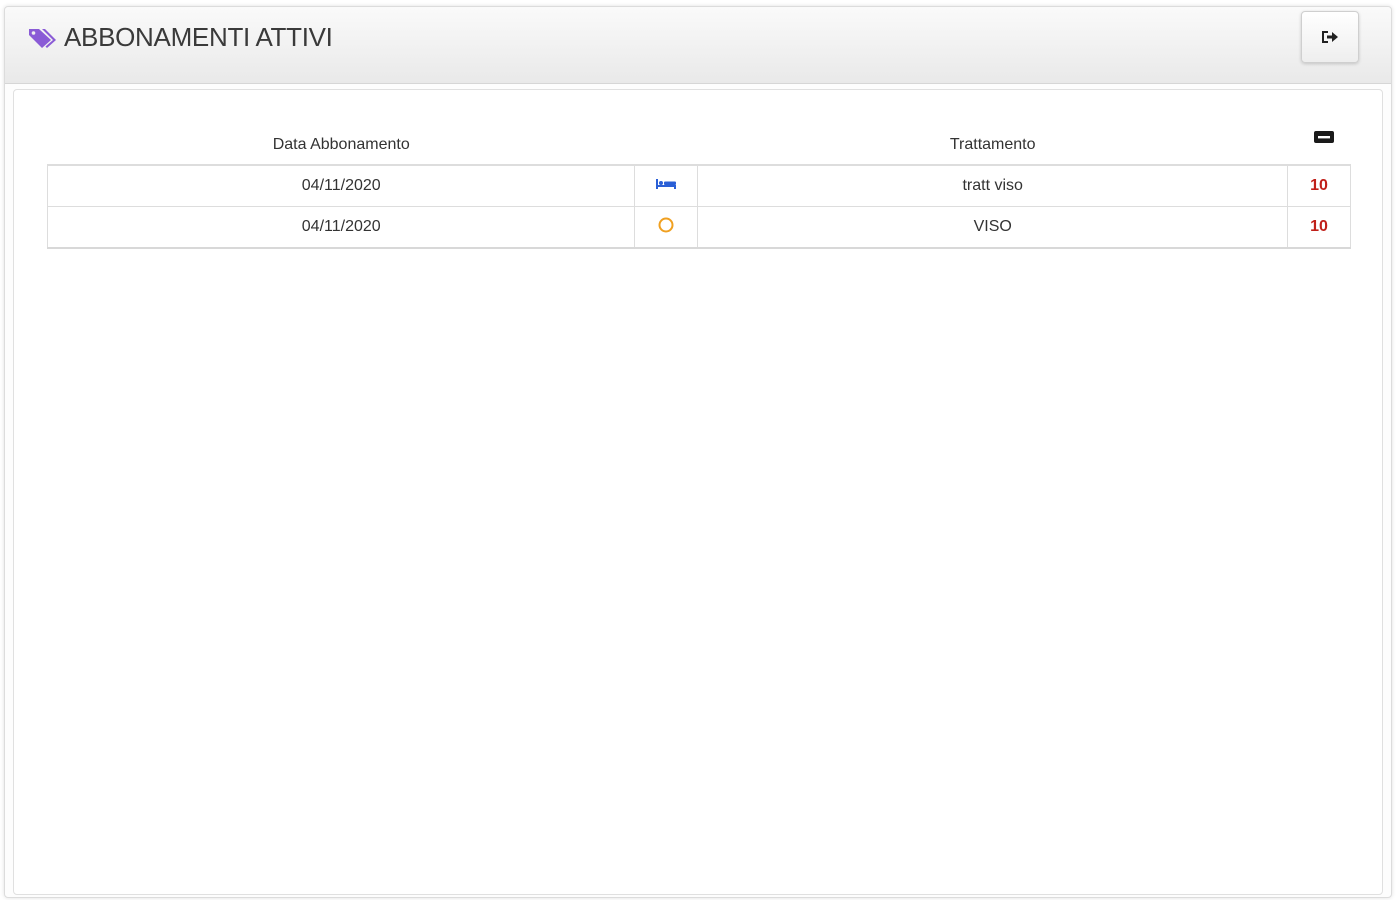 The height and width of the screenshot is (900, 1396). What do you see at coordinates (698, 45) in the screenshot?
I see `window-header: ABBONAMENTI ATTIVI` at bounding box center [698, 45].